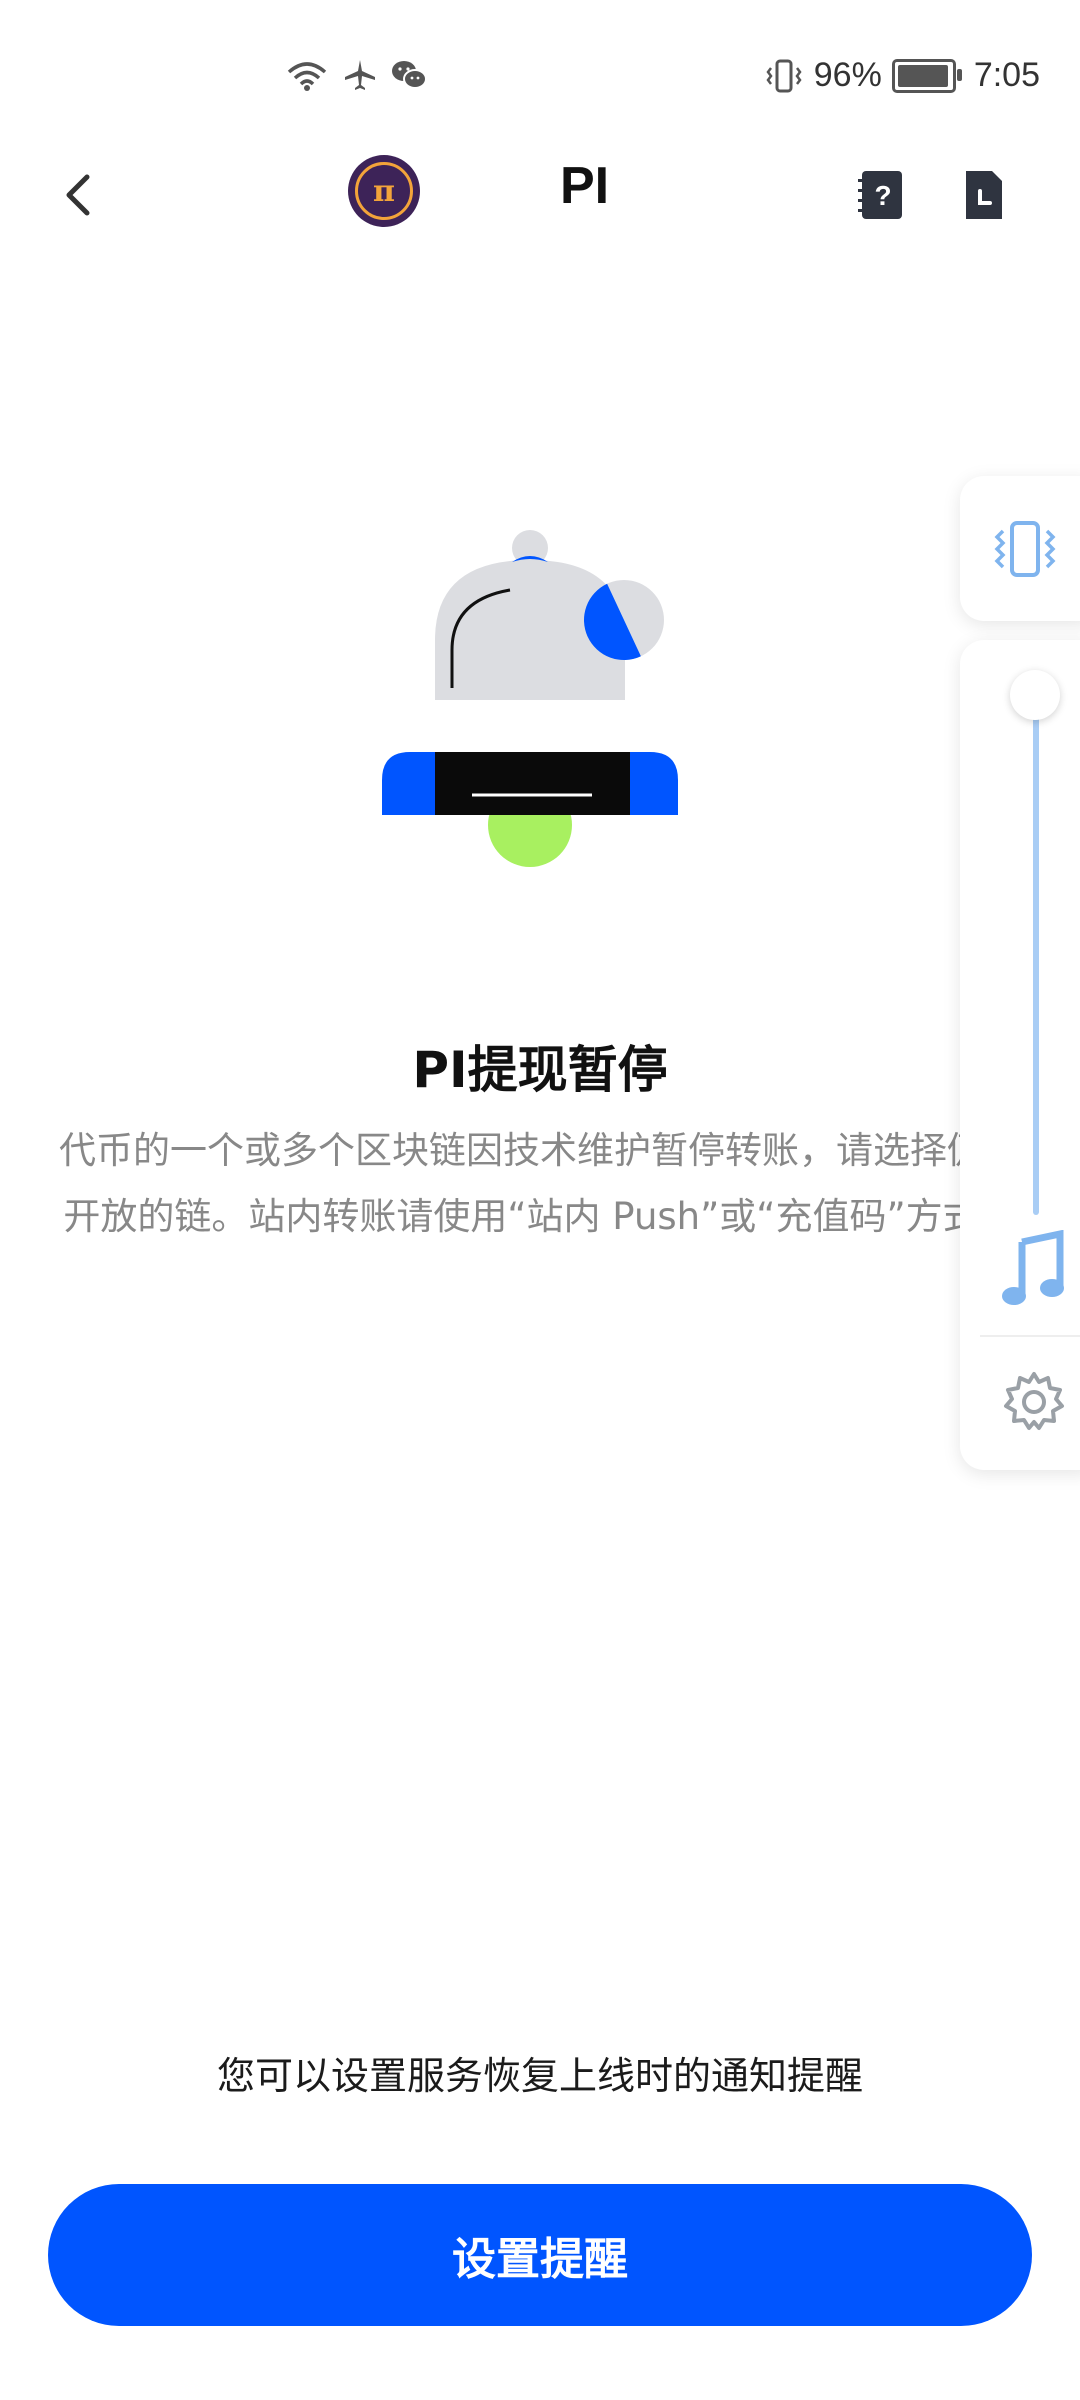  Describe the element at coordinates (847, 75) in the screenshot. I see `battery-percent: 96%` at that location.